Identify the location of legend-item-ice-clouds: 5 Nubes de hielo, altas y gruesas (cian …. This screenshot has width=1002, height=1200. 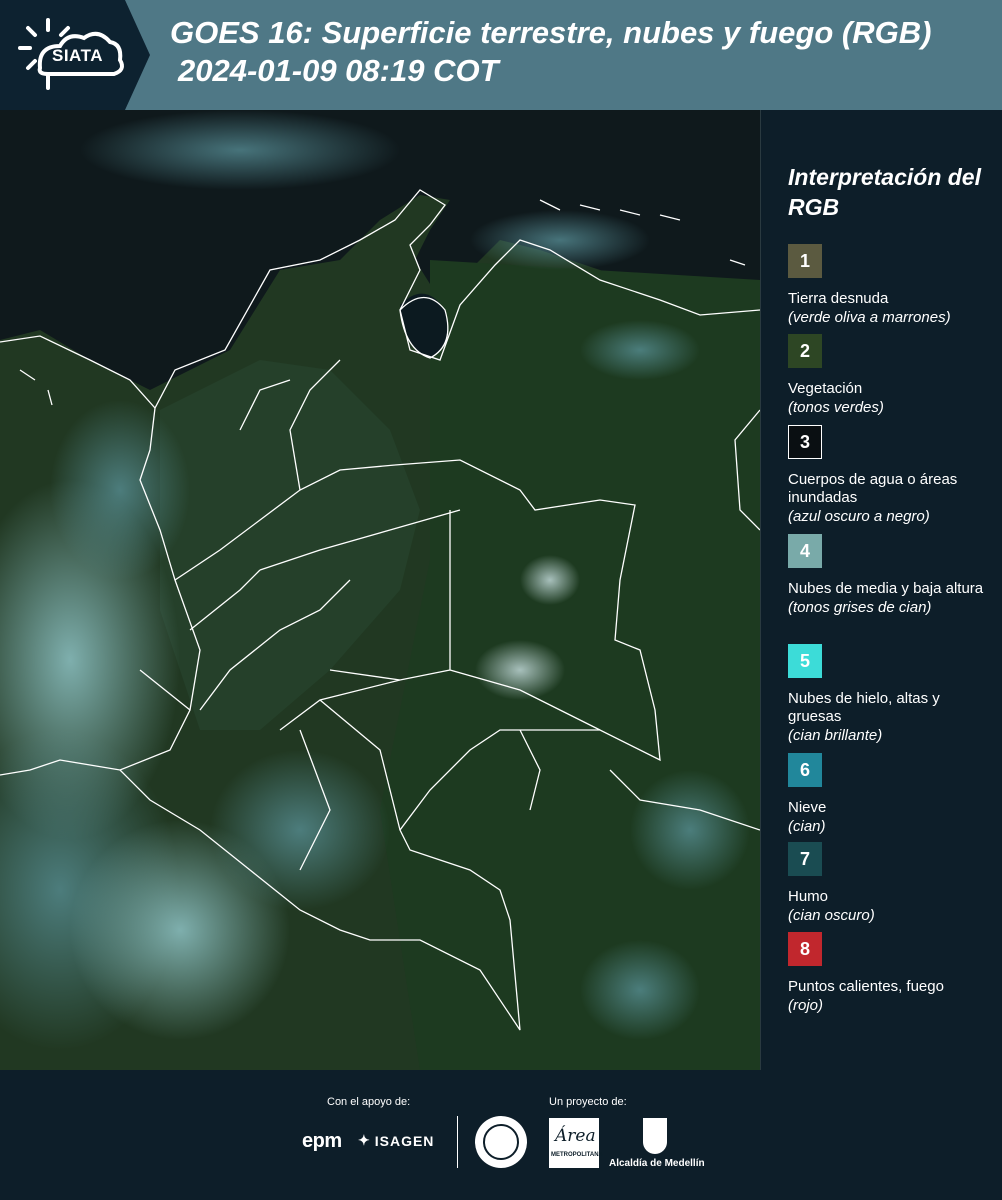
(893, 694).